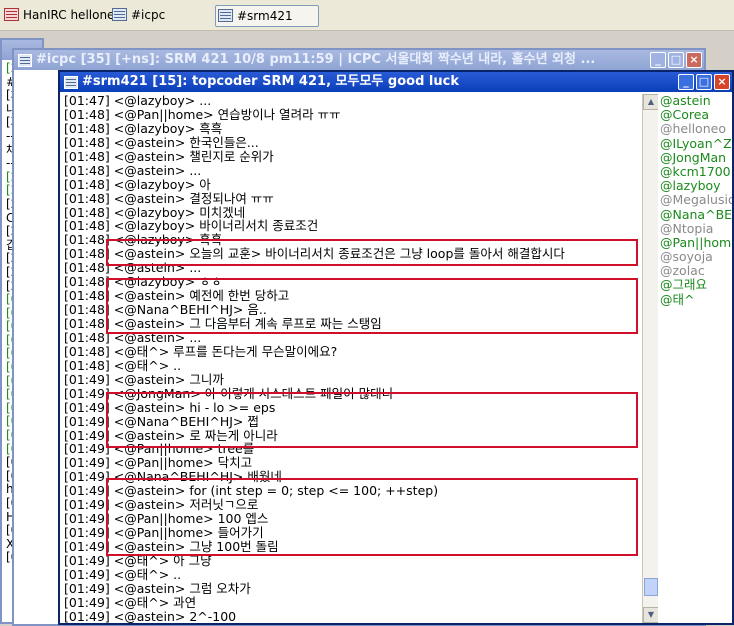  What do you see at coordinates (695, 242) in the screenshot?
I see `user-list-item: @Pan||hom` at bounding box center [695, 242].